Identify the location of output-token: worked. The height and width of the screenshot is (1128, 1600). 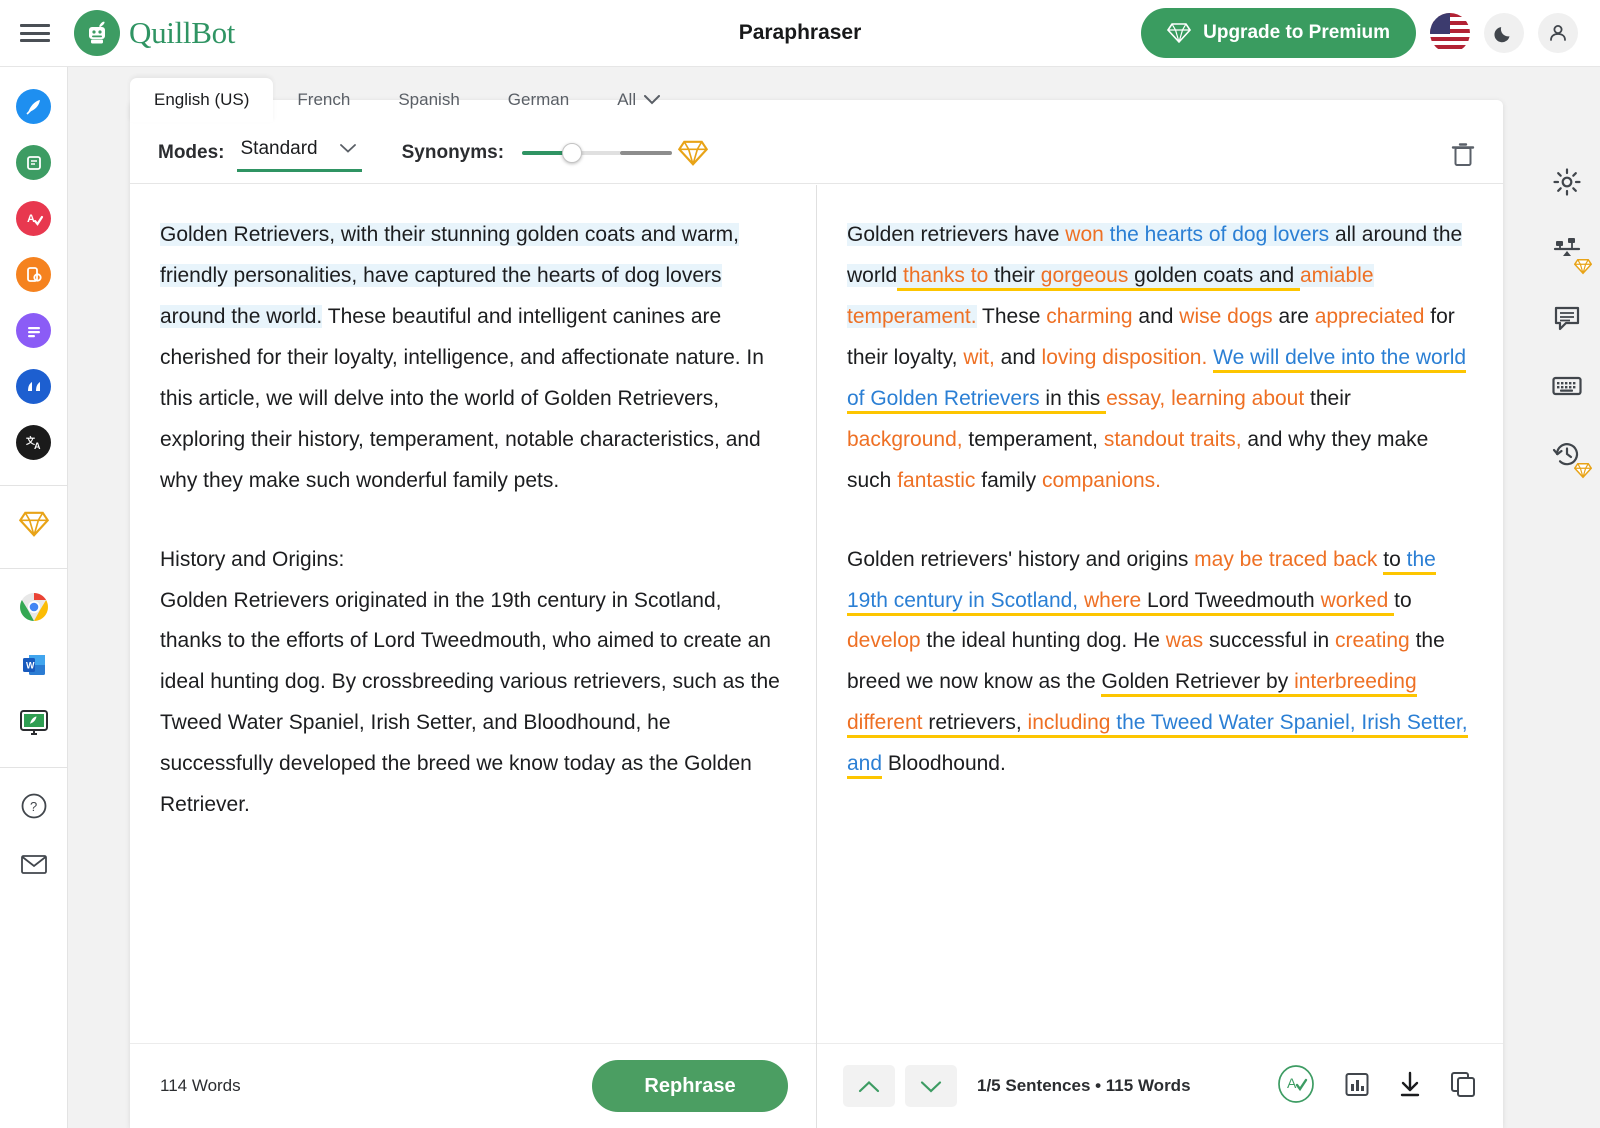
(1357, 602).